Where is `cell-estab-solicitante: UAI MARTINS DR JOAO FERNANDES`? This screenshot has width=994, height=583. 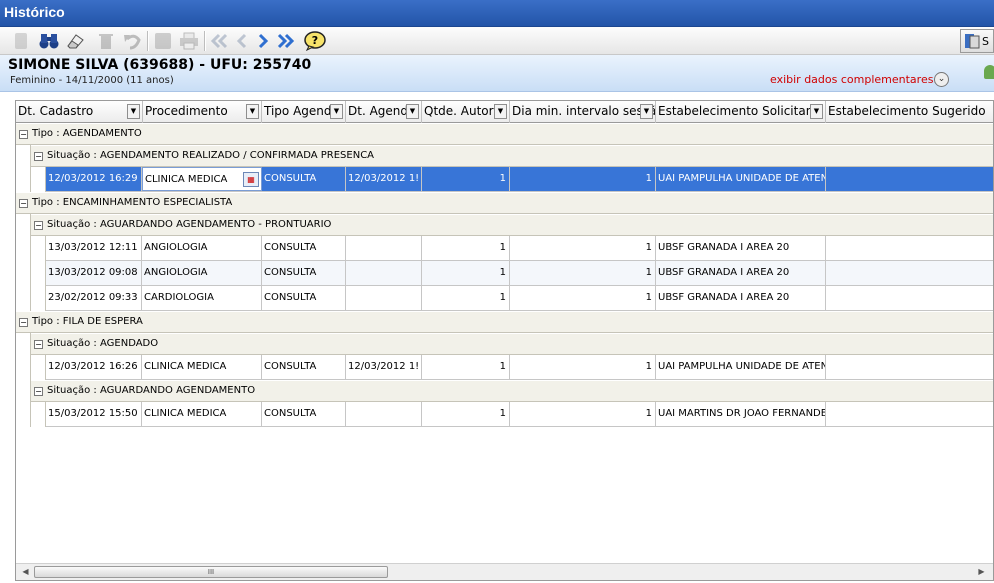
cell-estab-solicitante: UAI MARTINS DR JOAO FERNANDES is located at coordinates (741, 414).